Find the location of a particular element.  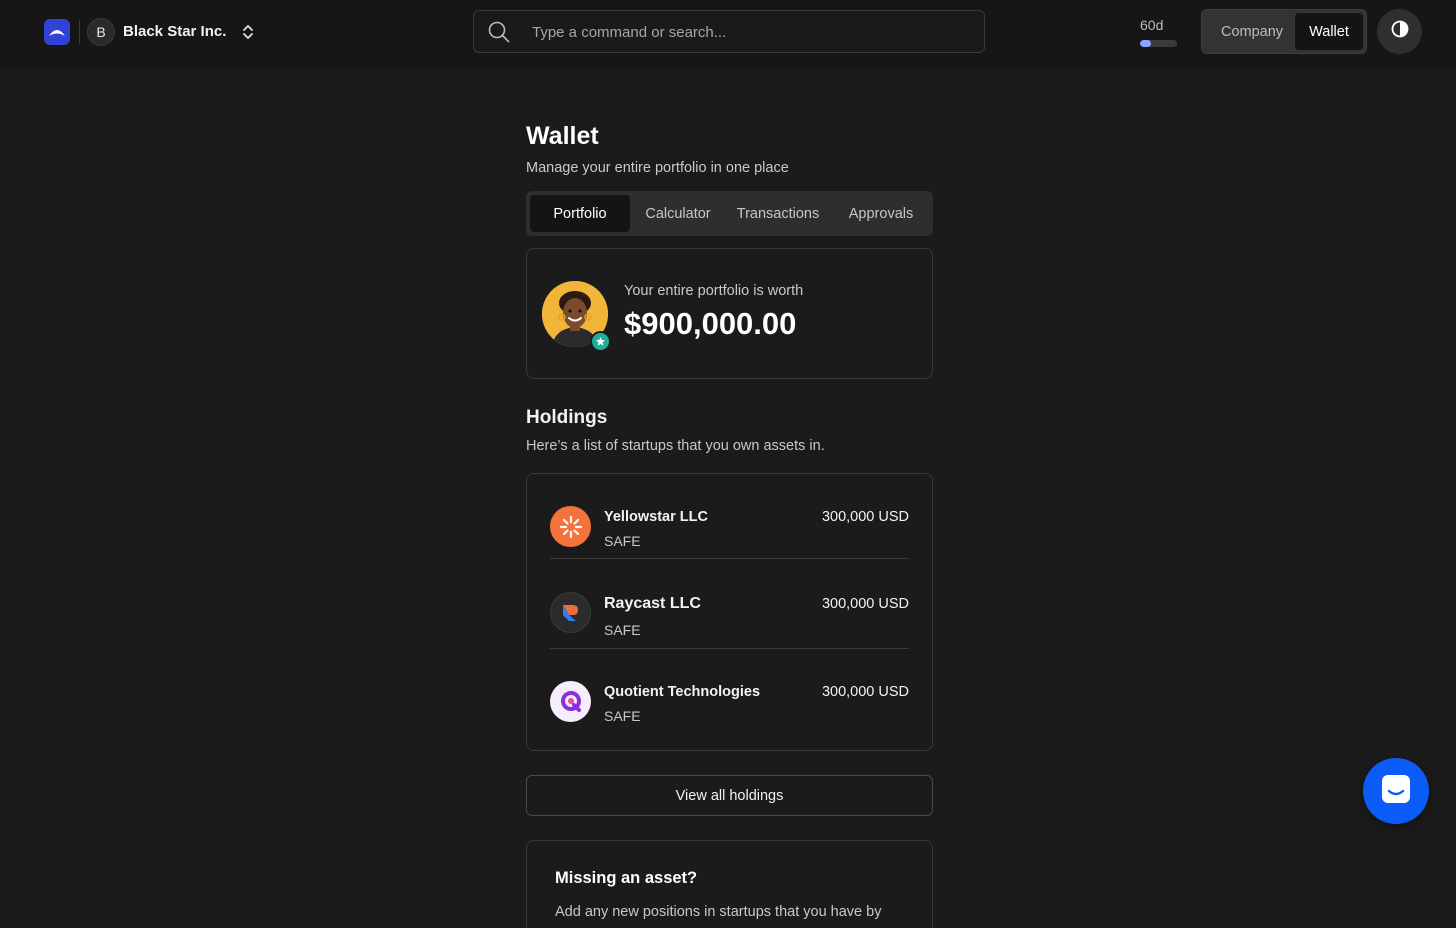

chat-launcher-button is located at coordinates (1396, 791).